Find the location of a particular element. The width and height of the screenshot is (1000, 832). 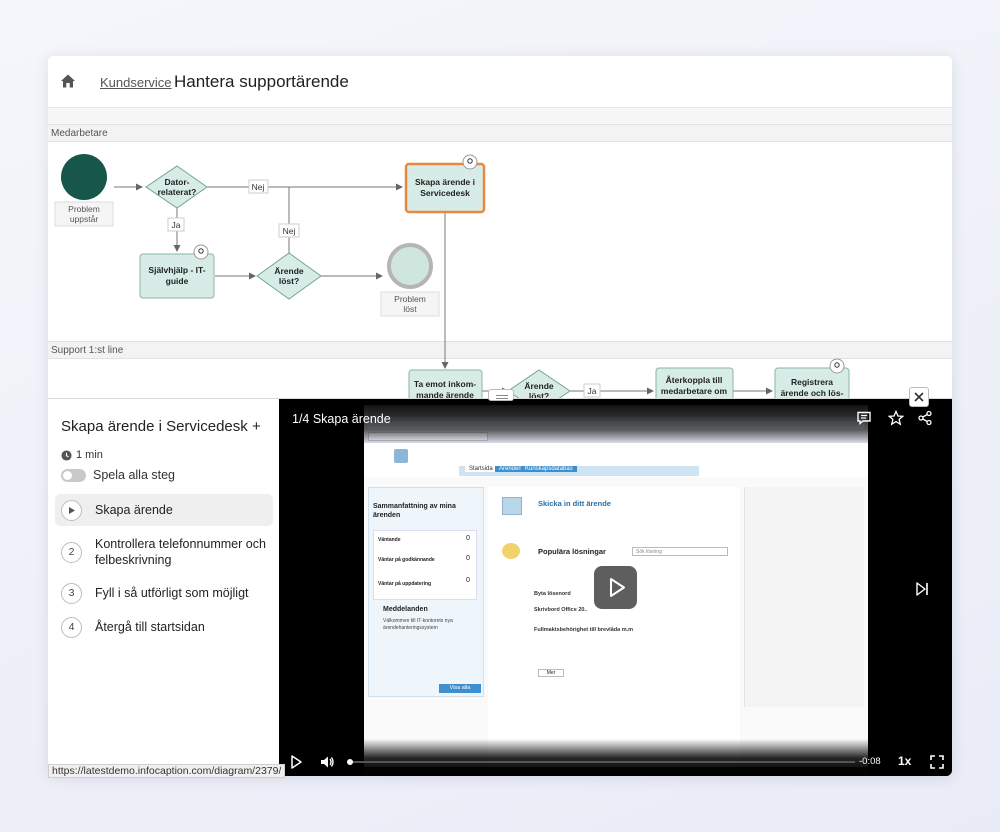

close-panel-button is located at coordinates (919, 397).